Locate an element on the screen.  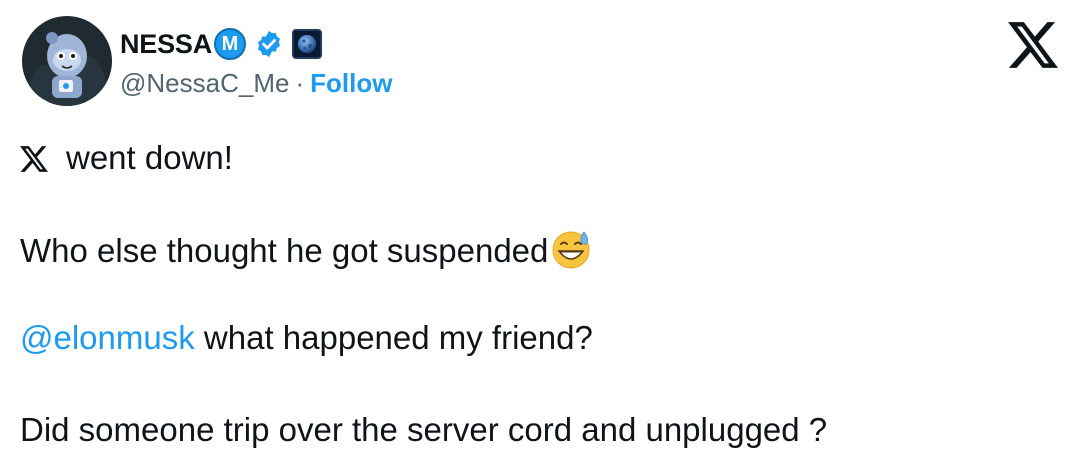
tweet-line-3: @elonmusk what happened my friend? is located at coordinates (306, 338).